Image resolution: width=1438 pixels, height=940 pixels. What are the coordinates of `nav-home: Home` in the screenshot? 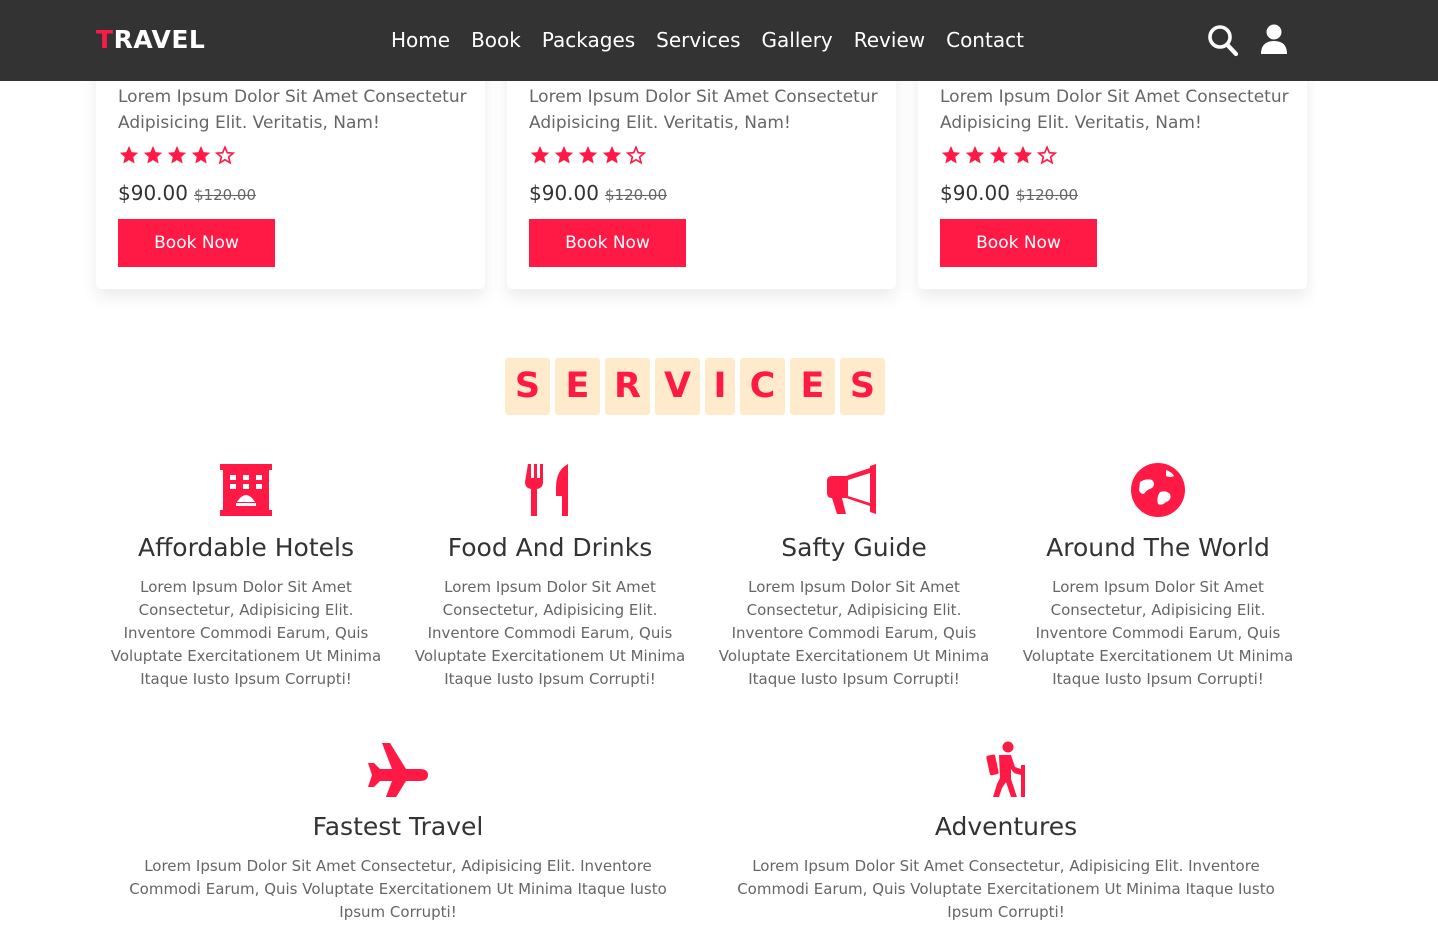 It's located at (420, 40).